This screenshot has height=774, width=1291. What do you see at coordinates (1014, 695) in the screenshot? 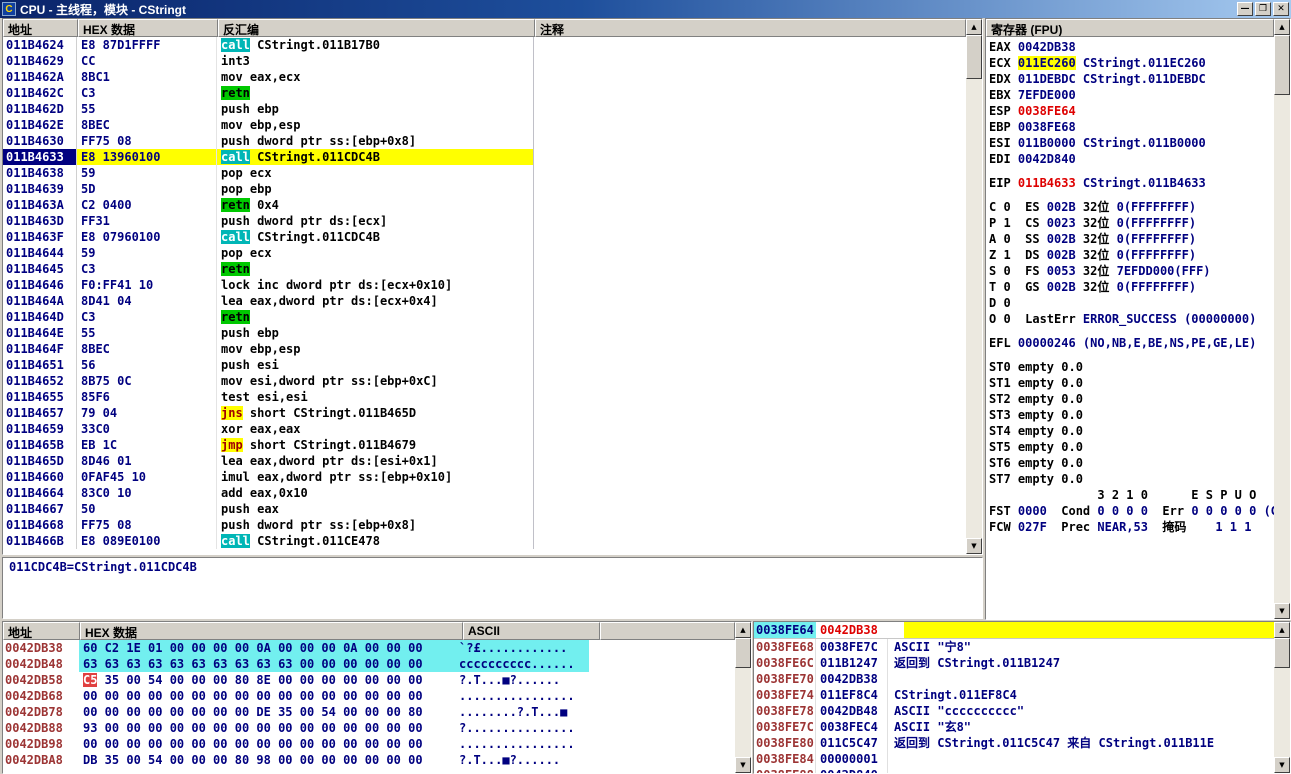
I see `stack-row: 0038FE74 011EF8C4 CStringt.011EF8C4` at bounding box center [1014, 695].